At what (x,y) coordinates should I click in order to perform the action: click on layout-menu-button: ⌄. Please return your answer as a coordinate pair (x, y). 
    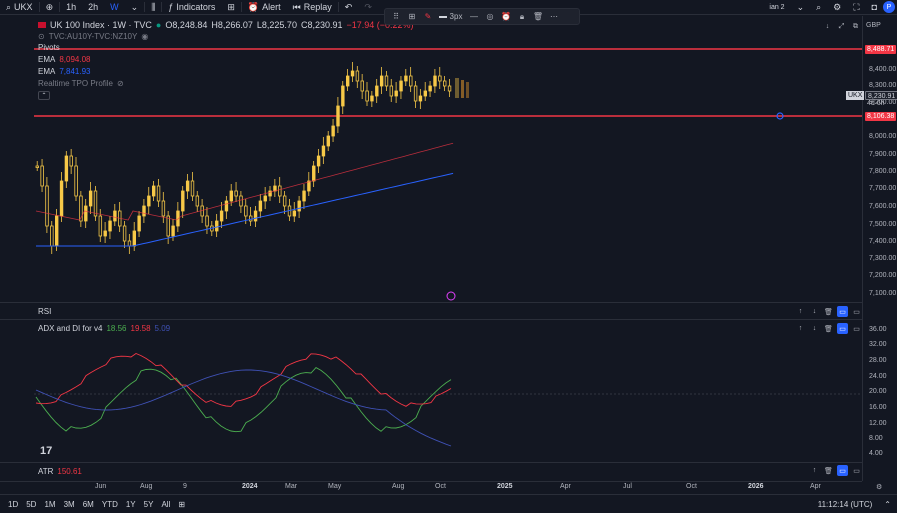
    Looking at the image, I should click on (801, 7).